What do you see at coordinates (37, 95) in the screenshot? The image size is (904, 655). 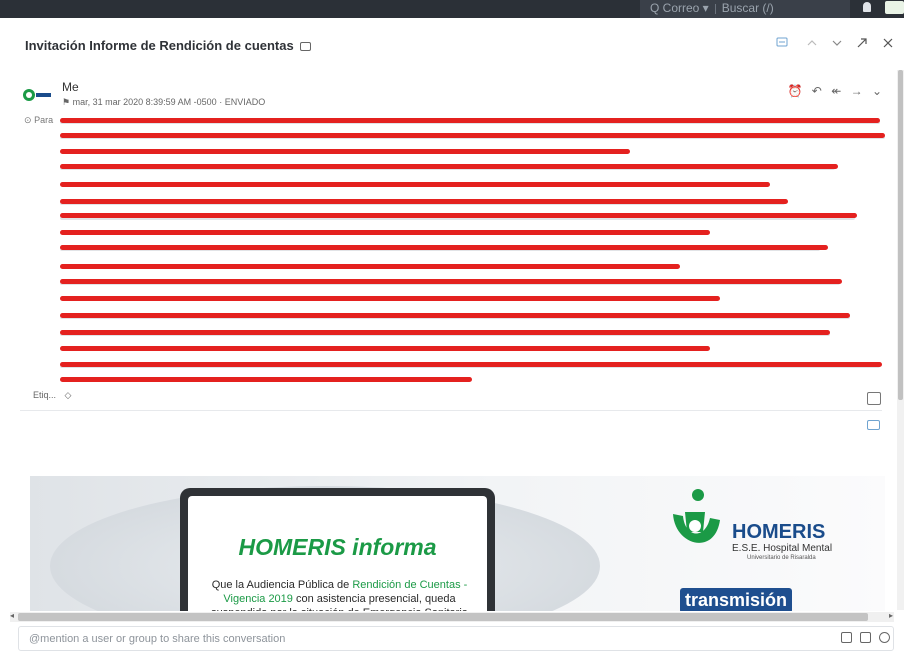 I see `sender-logo-icon` at bounding box center [37, 95].